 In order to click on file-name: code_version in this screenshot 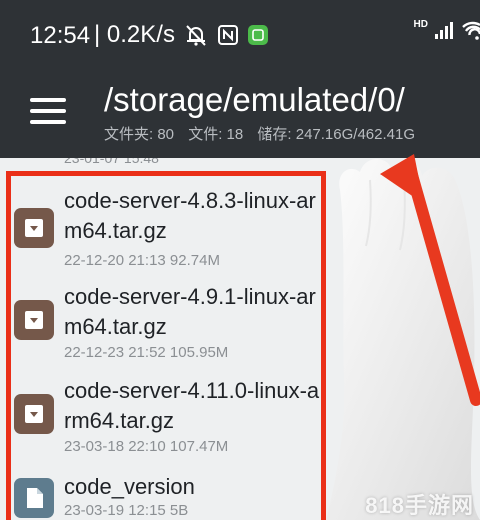, I will do `click(129, 486)`.